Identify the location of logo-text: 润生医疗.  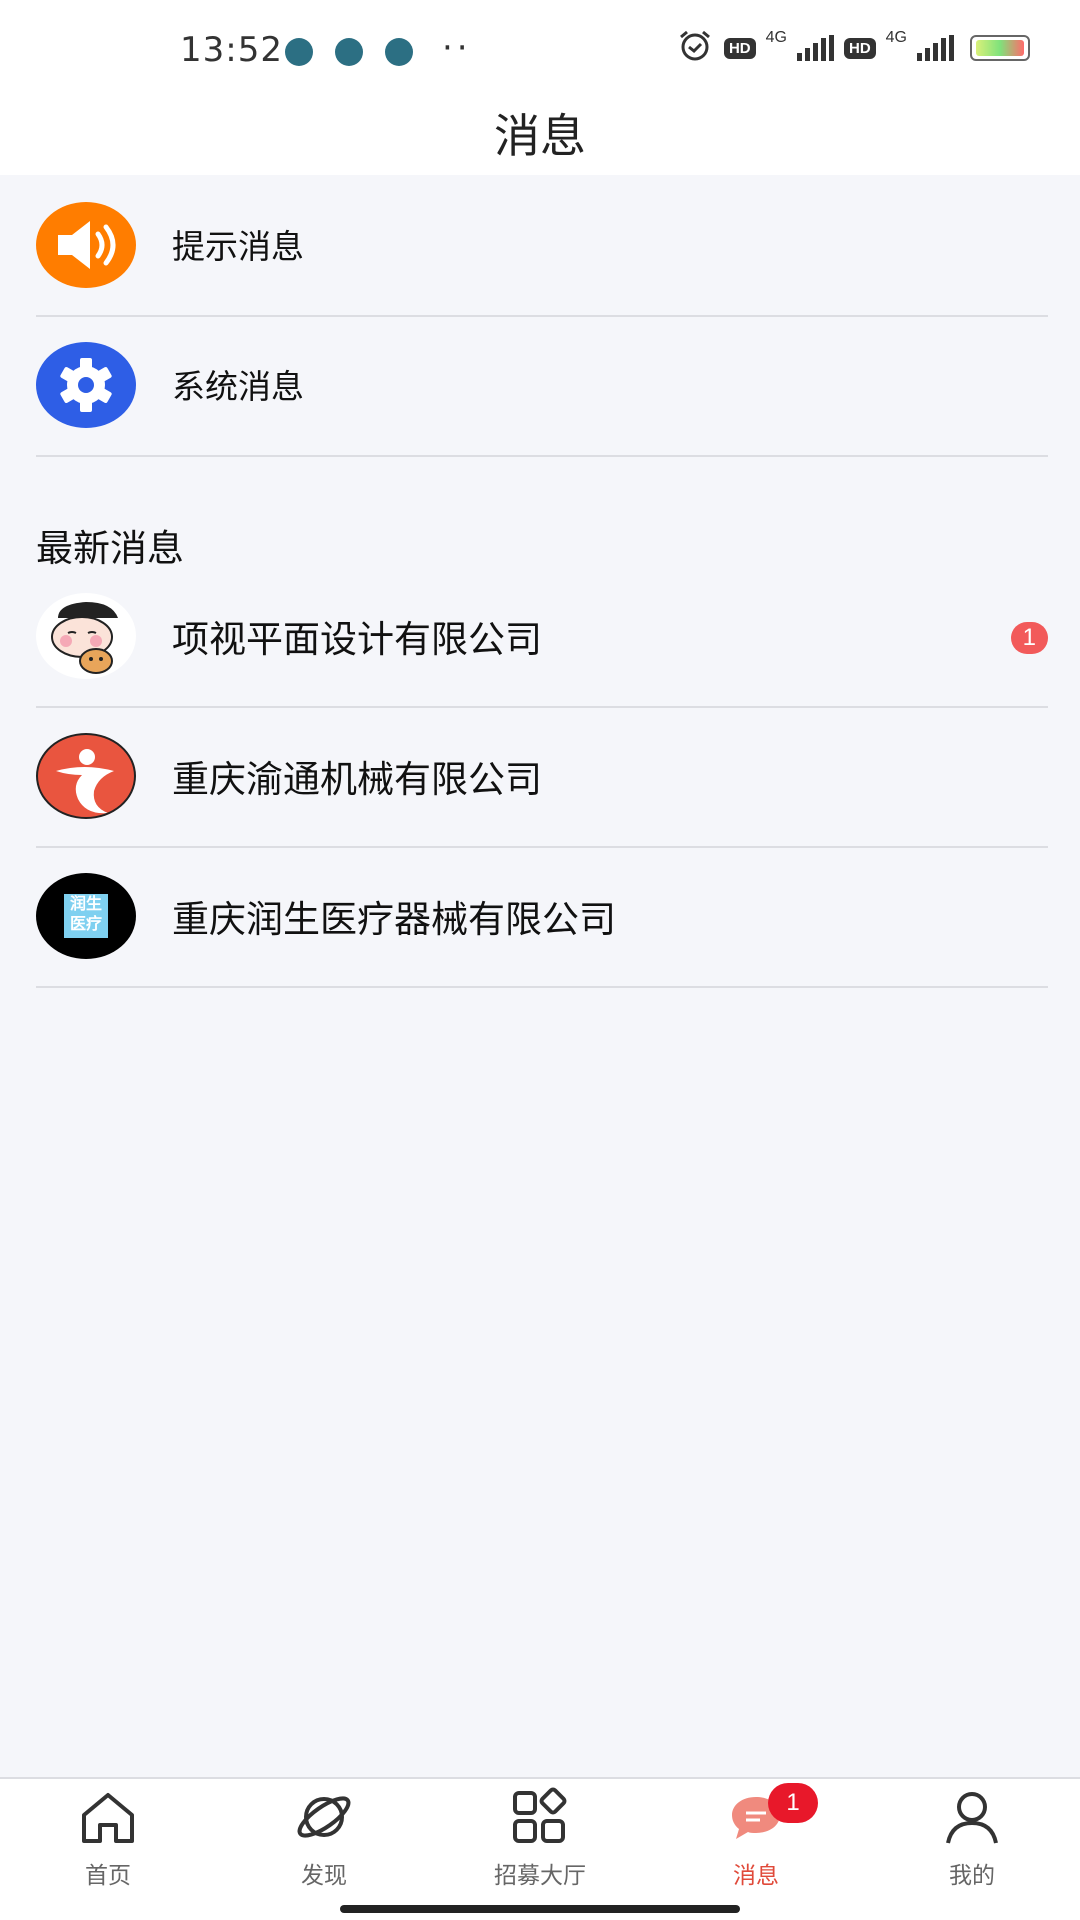
(86, 916).